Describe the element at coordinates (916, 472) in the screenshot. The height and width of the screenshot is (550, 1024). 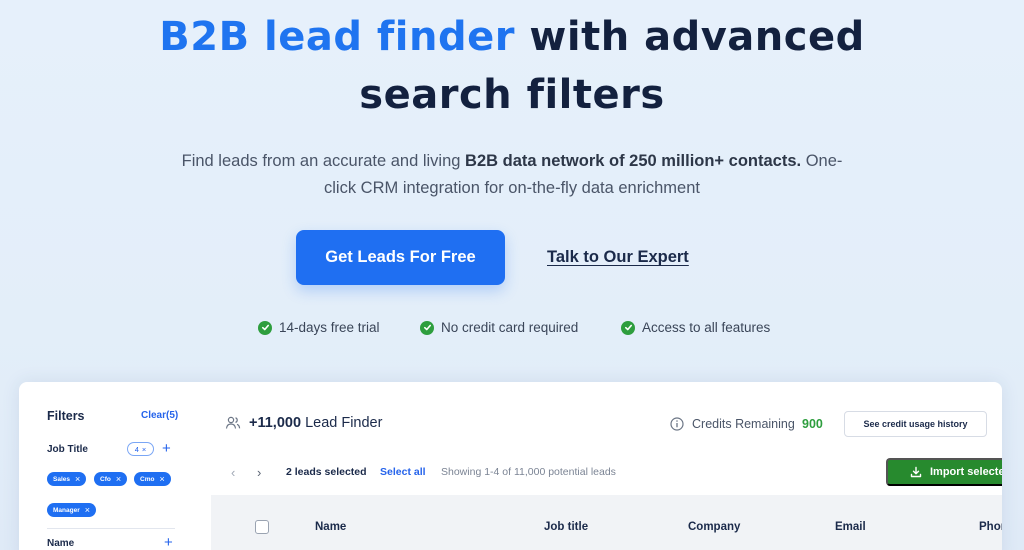
I see `download-icon` at that location.